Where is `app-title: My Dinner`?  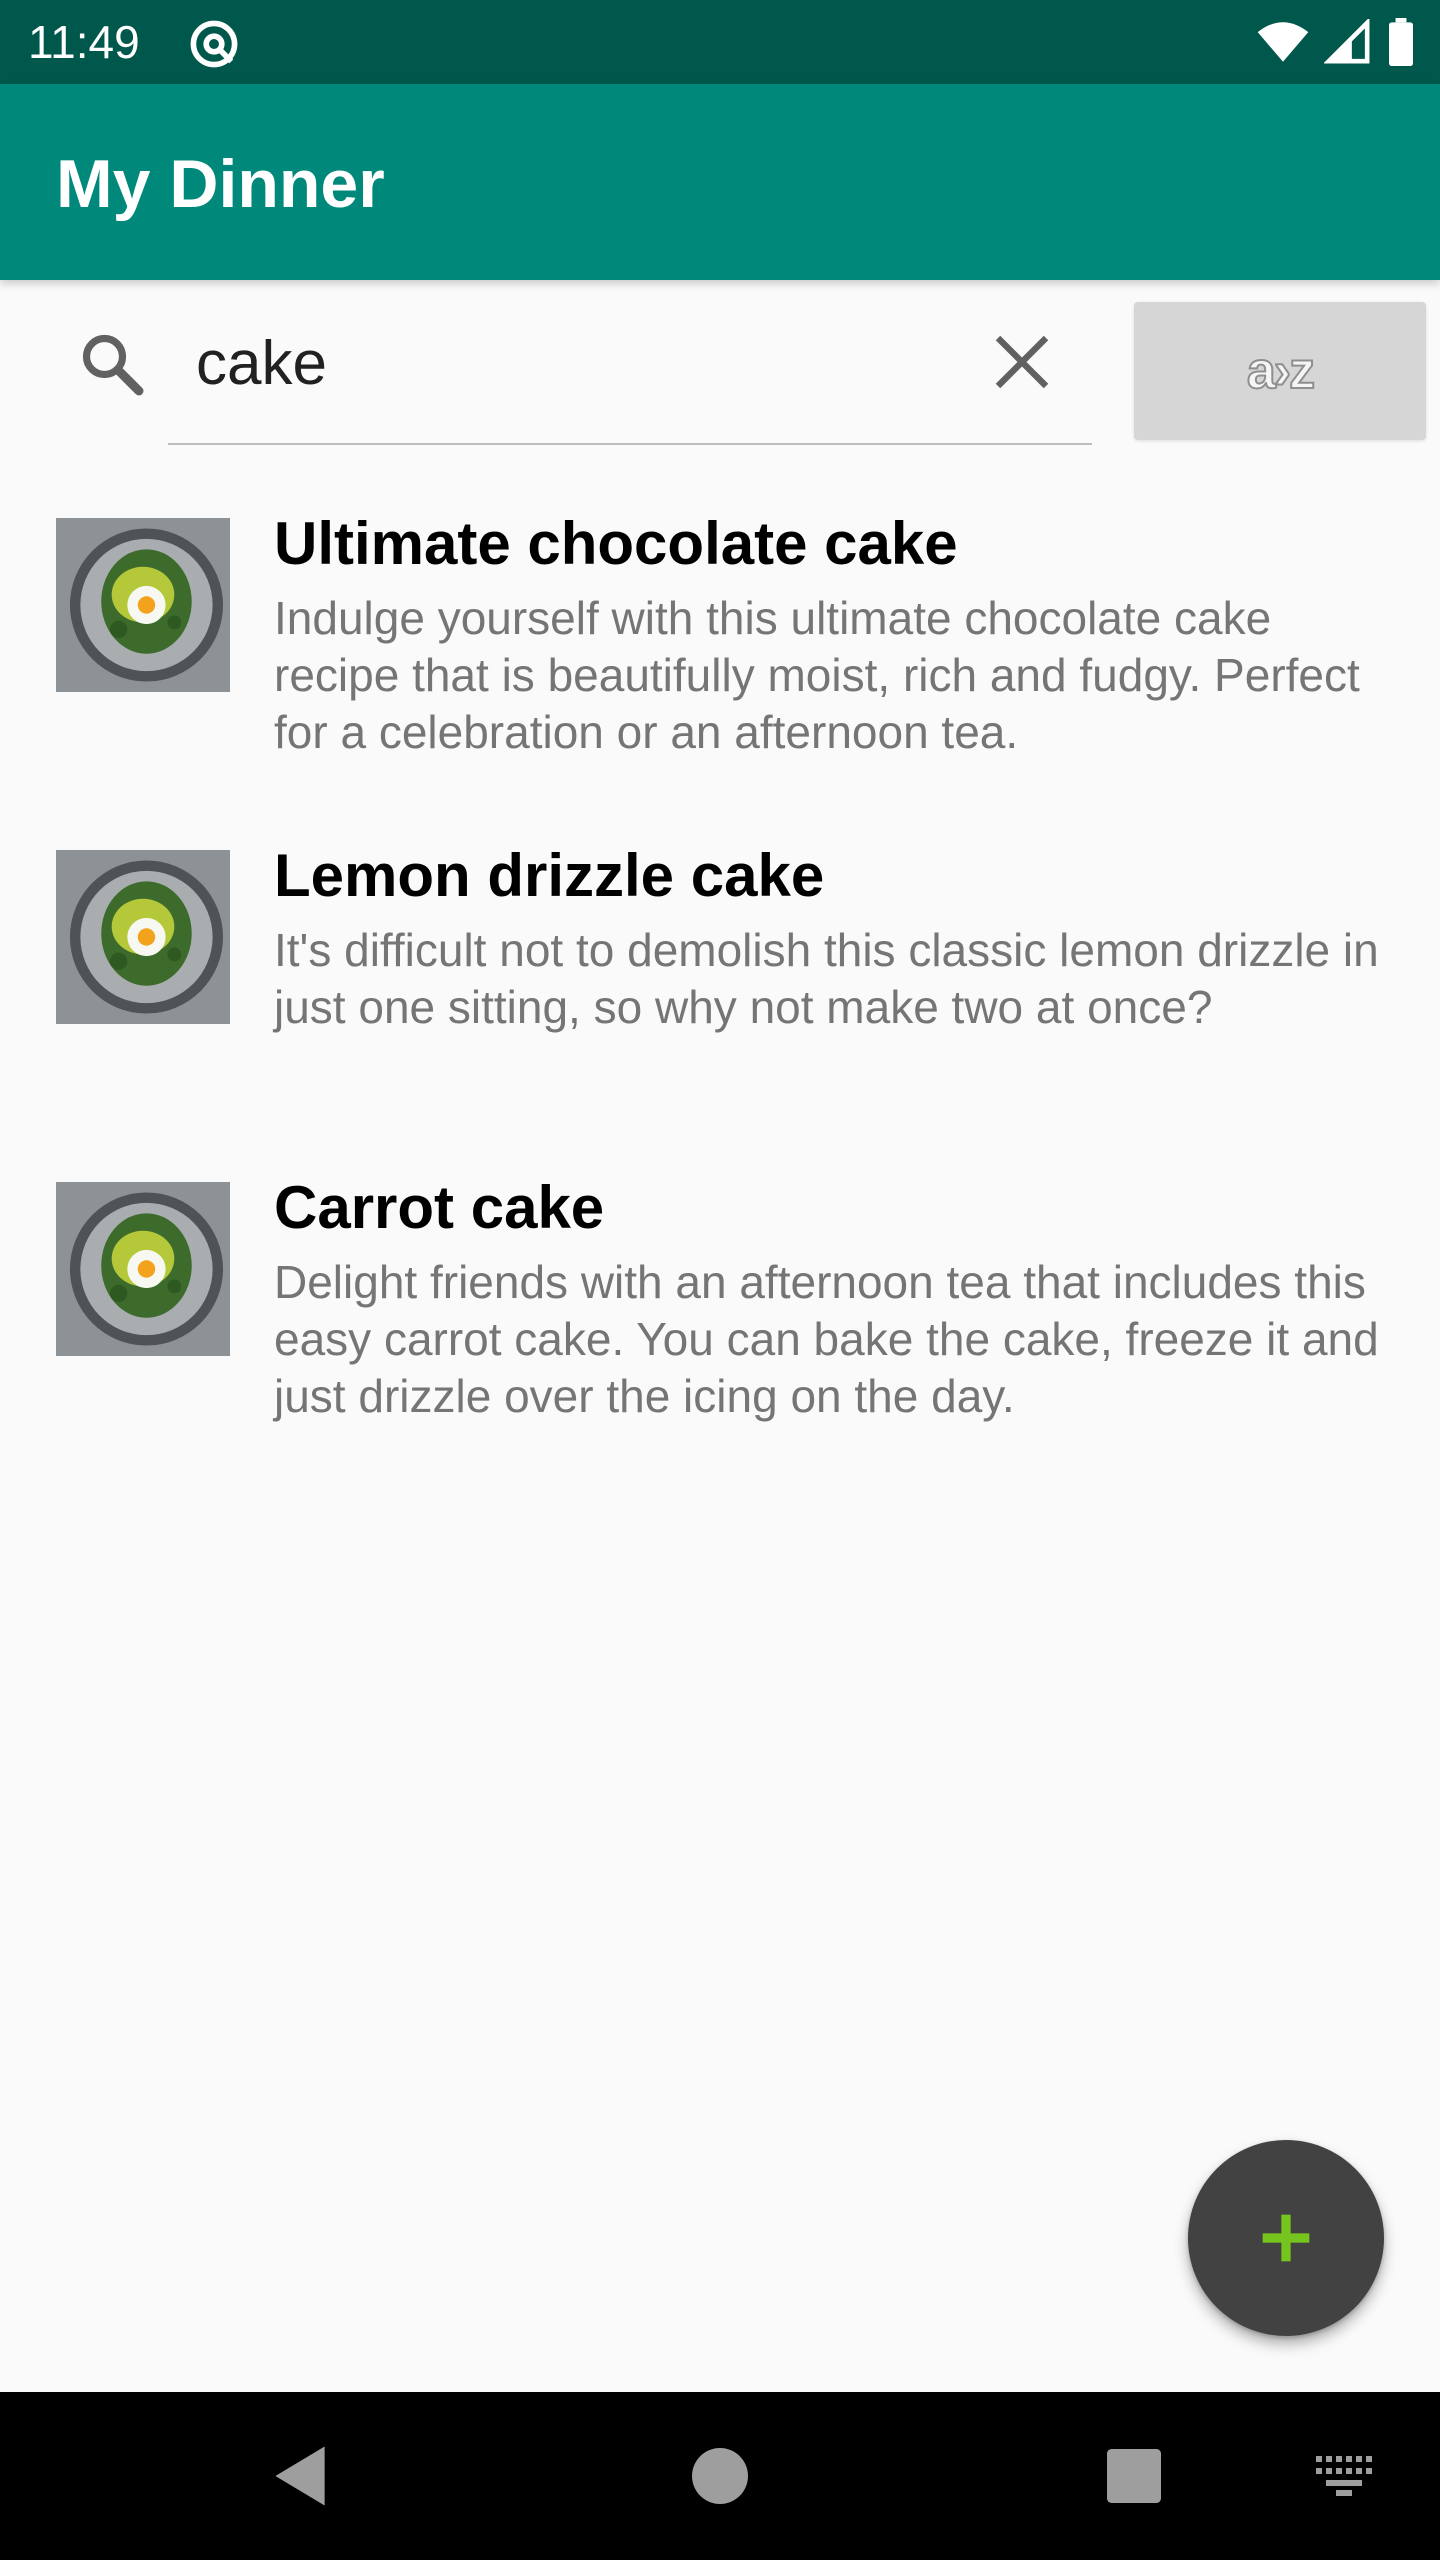 app-title: My Dinner is located at coordinates (220, 184).